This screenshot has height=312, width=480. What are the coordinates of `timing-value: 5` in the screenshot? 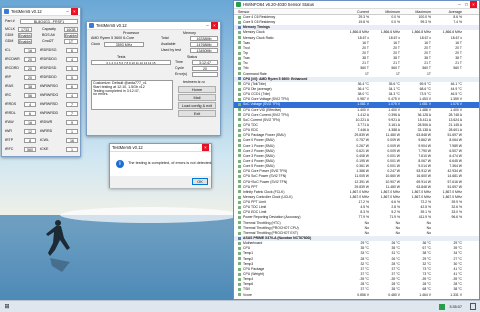 It's located at (72, 68).